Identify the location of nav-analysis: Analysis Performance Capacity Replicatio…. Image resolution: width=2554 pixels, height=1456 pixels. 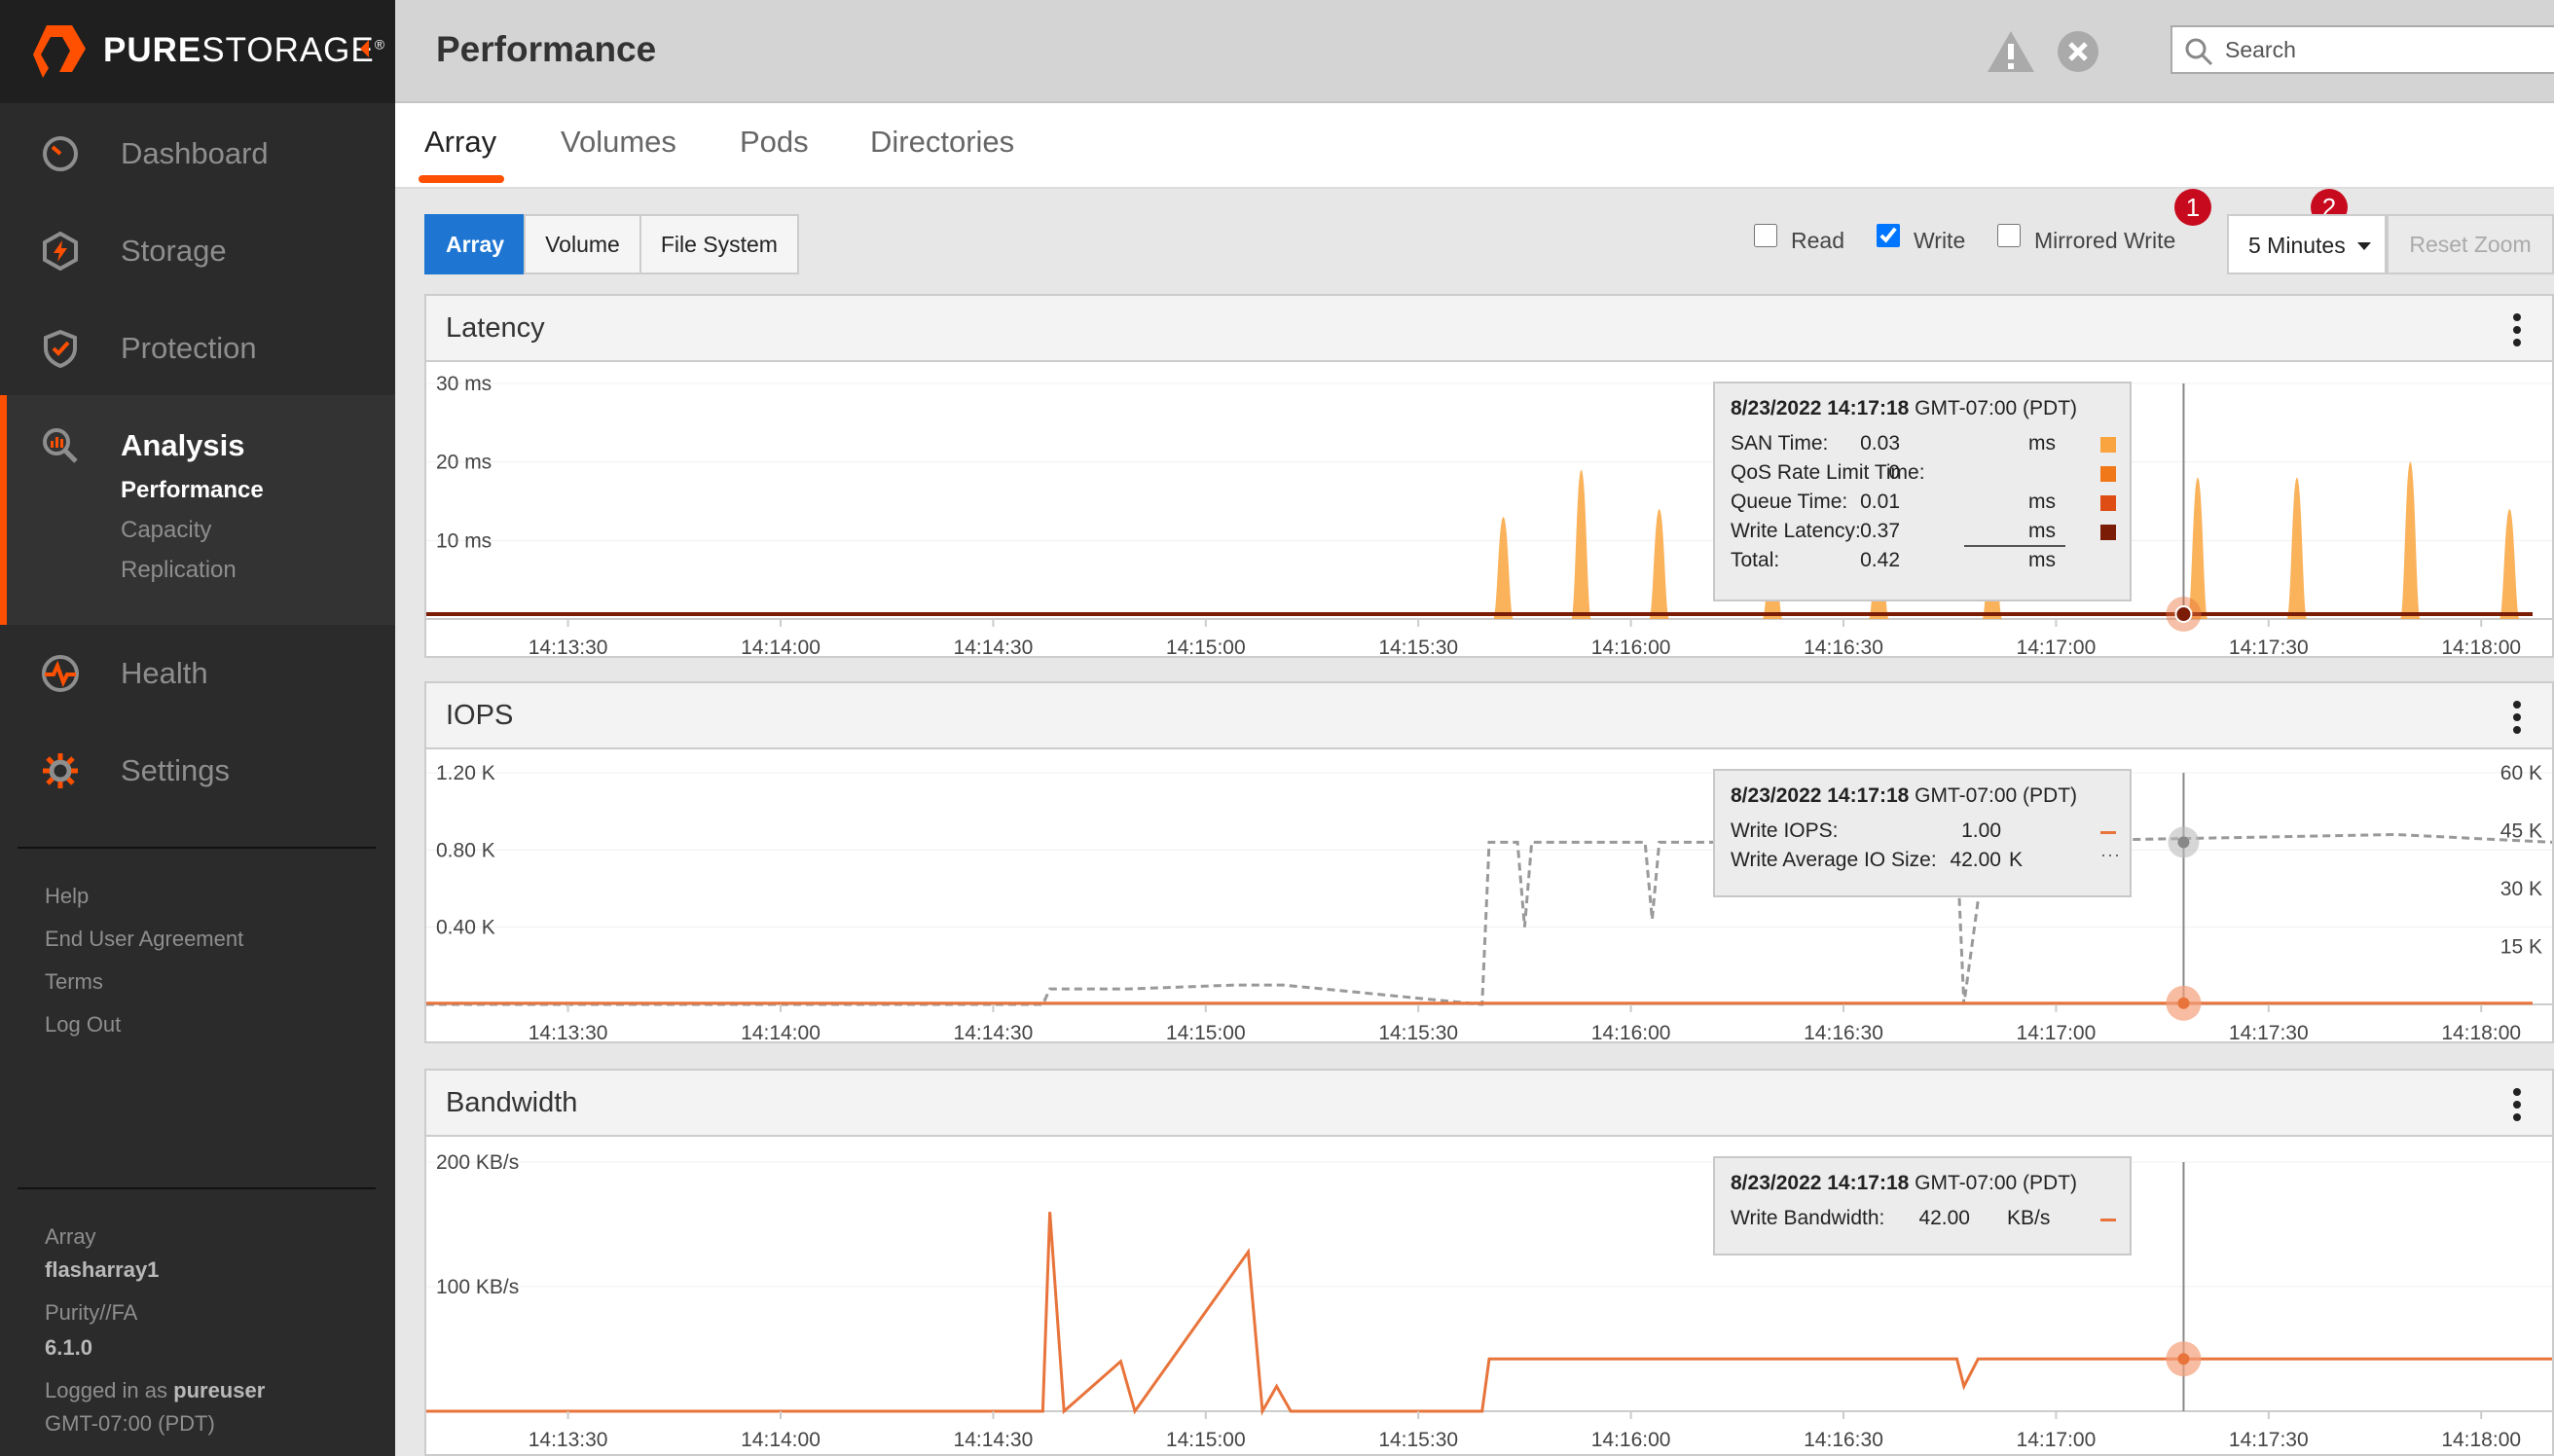
(197, 510).